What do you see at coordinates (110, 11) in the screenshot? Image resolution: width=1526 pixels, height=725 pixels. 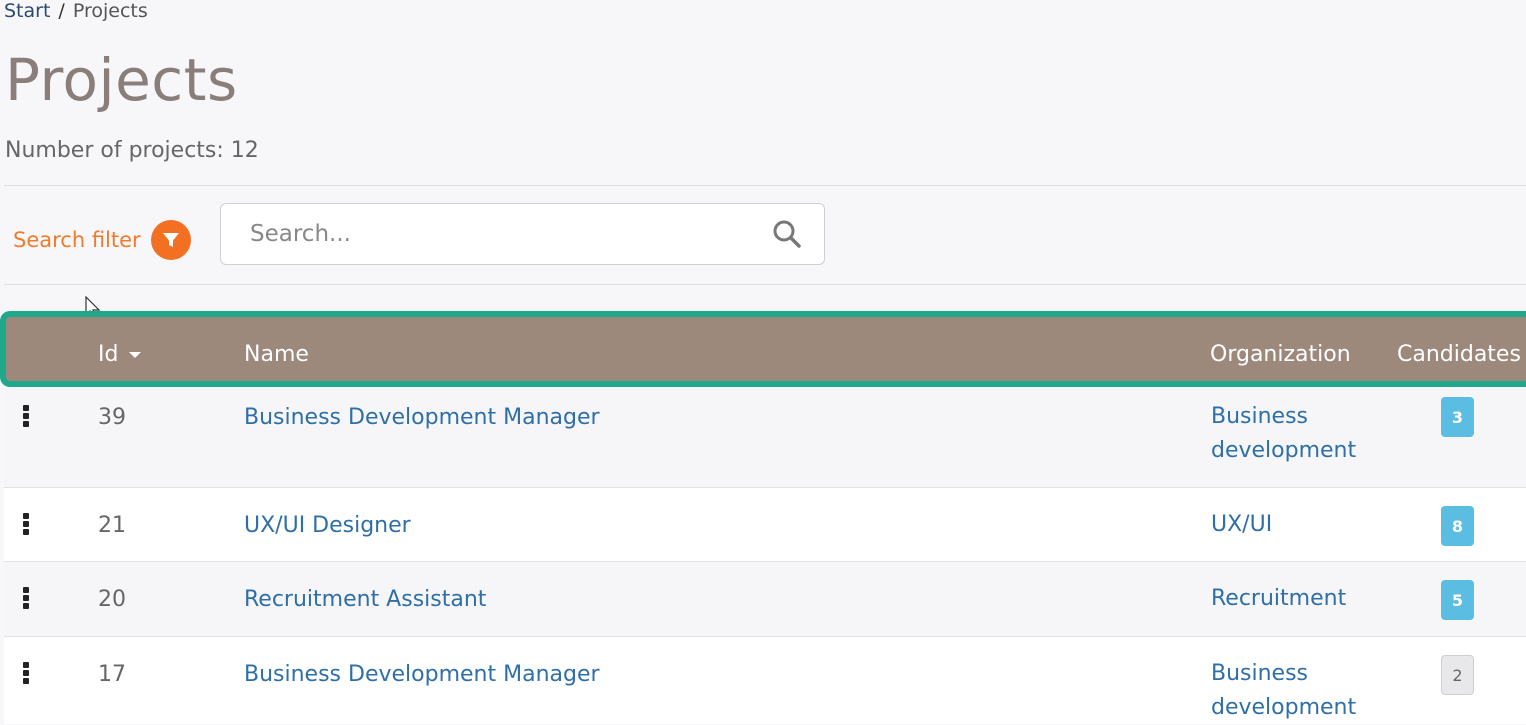 I see `breadcrumb-current: Projects` at bounding box center [110, 11].